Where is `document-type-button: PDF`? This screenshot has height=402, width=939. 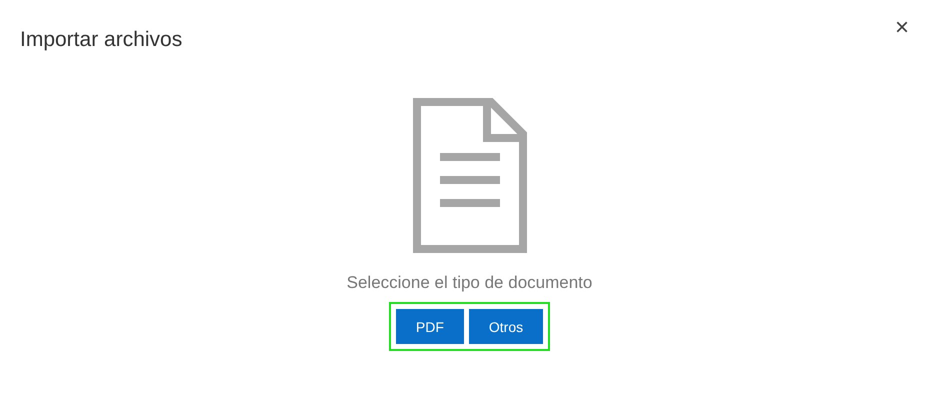 document-type-button: PDF is located at coordinates (430, 326).